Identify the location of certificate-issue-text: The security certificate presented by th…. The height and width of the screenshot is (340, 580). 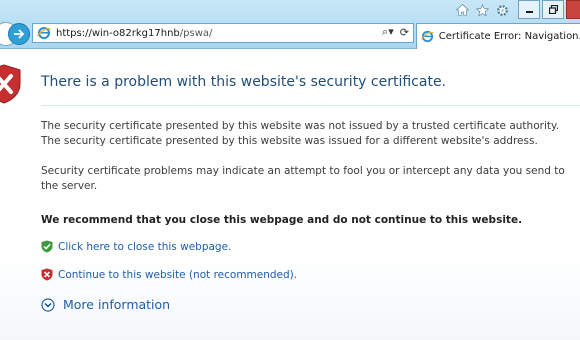
(307, 134).